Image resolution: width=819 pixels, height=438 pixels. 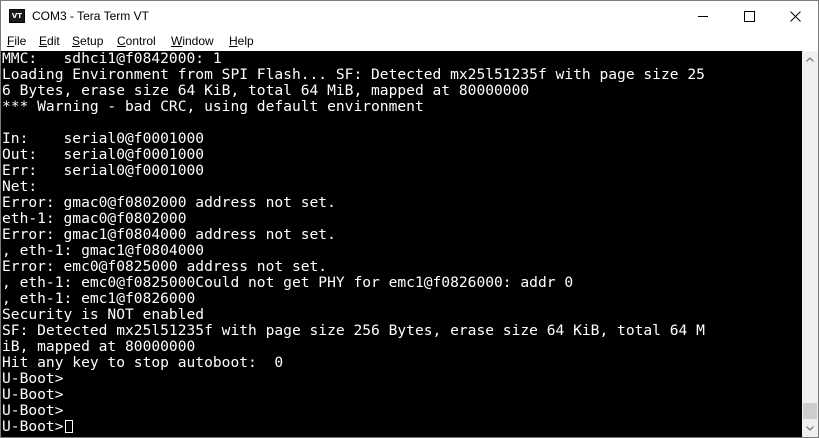 What do you see at coordinates (810, 411) in the screenshot?
I see `scroll-thumb` at bounding box center [810, 411].